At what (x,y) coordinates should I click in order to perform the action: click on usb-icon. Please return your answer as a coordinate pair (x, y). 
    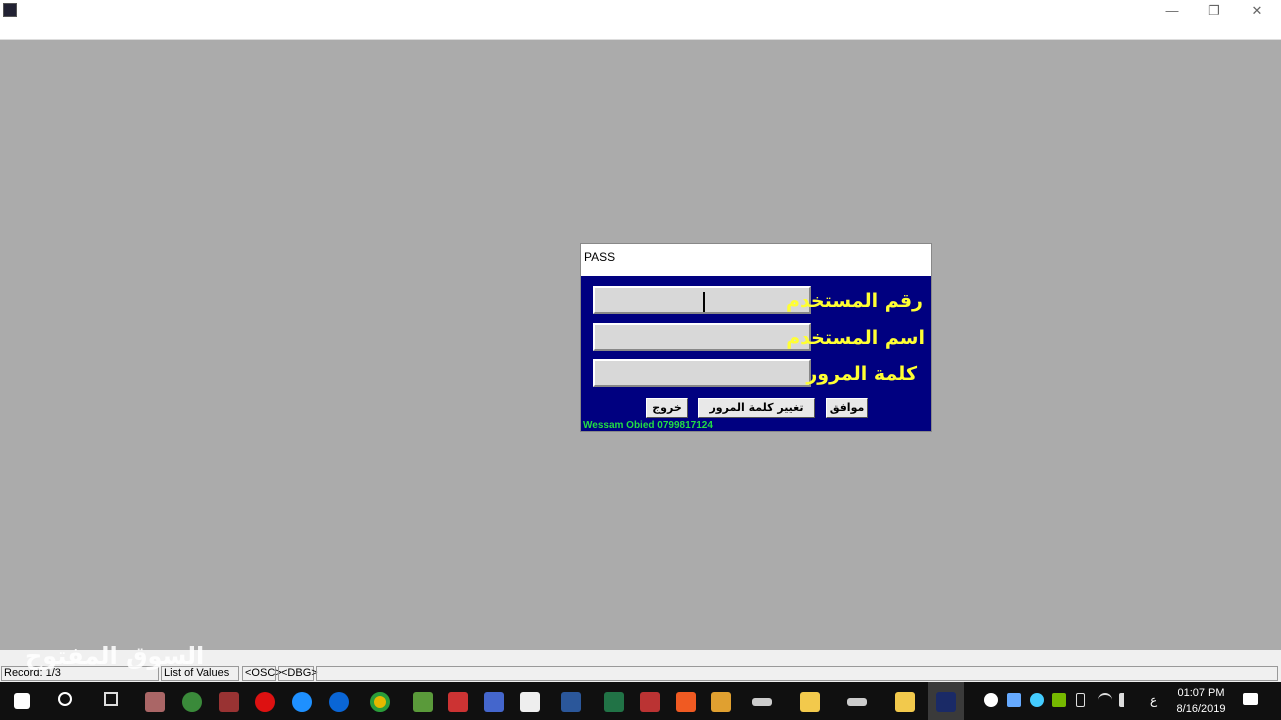
    Looking at the image, I should click on (1080, 700).